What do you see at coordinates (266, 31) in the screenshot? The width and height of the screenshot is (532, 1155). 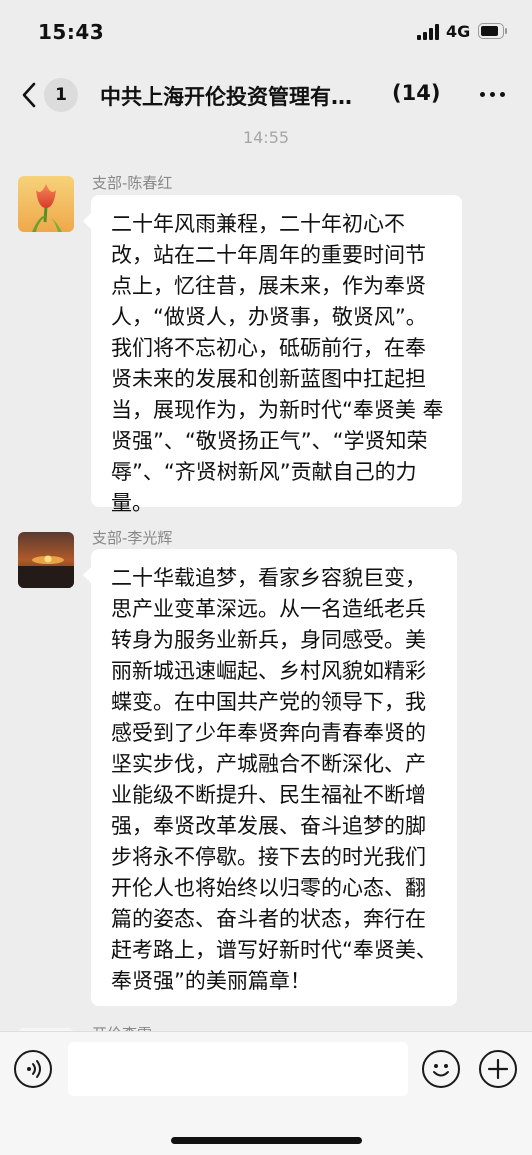 I see `status-bar: 15:43 4G` at bounding box center [266, 31].